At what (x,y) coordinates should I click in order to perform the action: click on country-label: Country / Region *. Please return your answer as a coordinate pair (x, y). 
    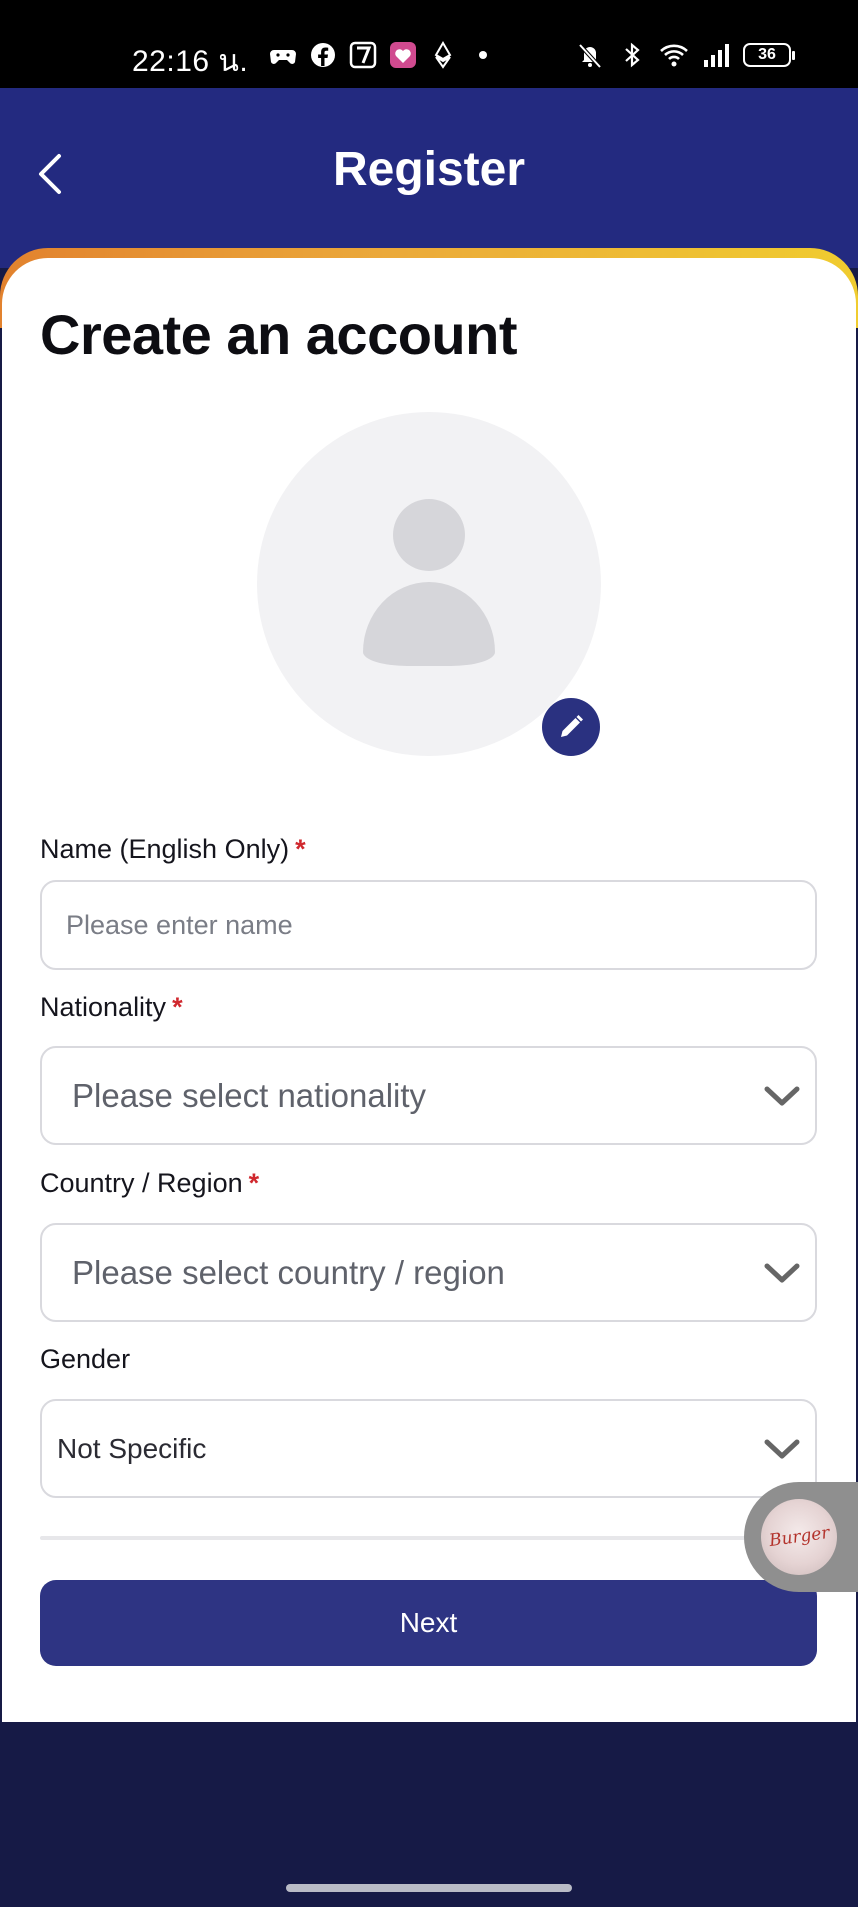
    Looking at the image, I should click on (149, 1183).